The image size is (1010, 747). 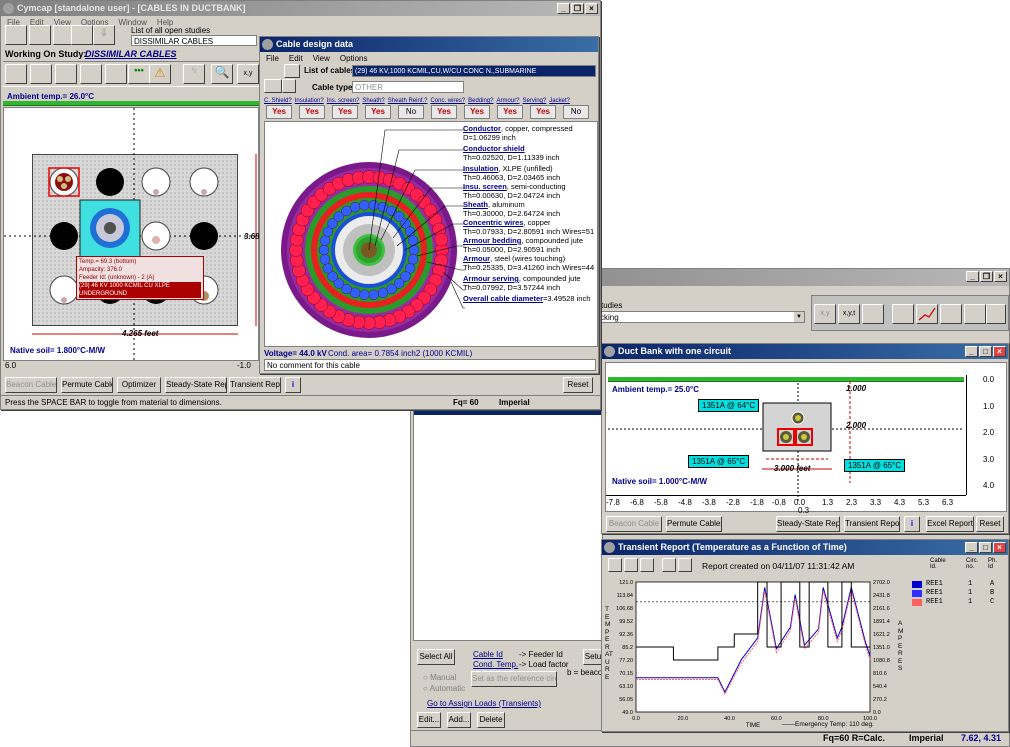 I want to click on excel-report-button: Excel Report, so click(x=950, y=524).